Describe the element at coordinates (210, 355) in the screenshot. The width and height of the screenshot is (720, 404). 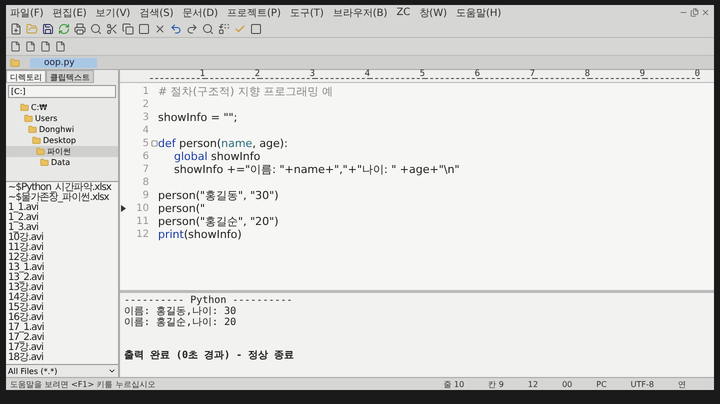
I see `output-line: 출력 완료 (0초 경과) - 정상 종료` at that location.